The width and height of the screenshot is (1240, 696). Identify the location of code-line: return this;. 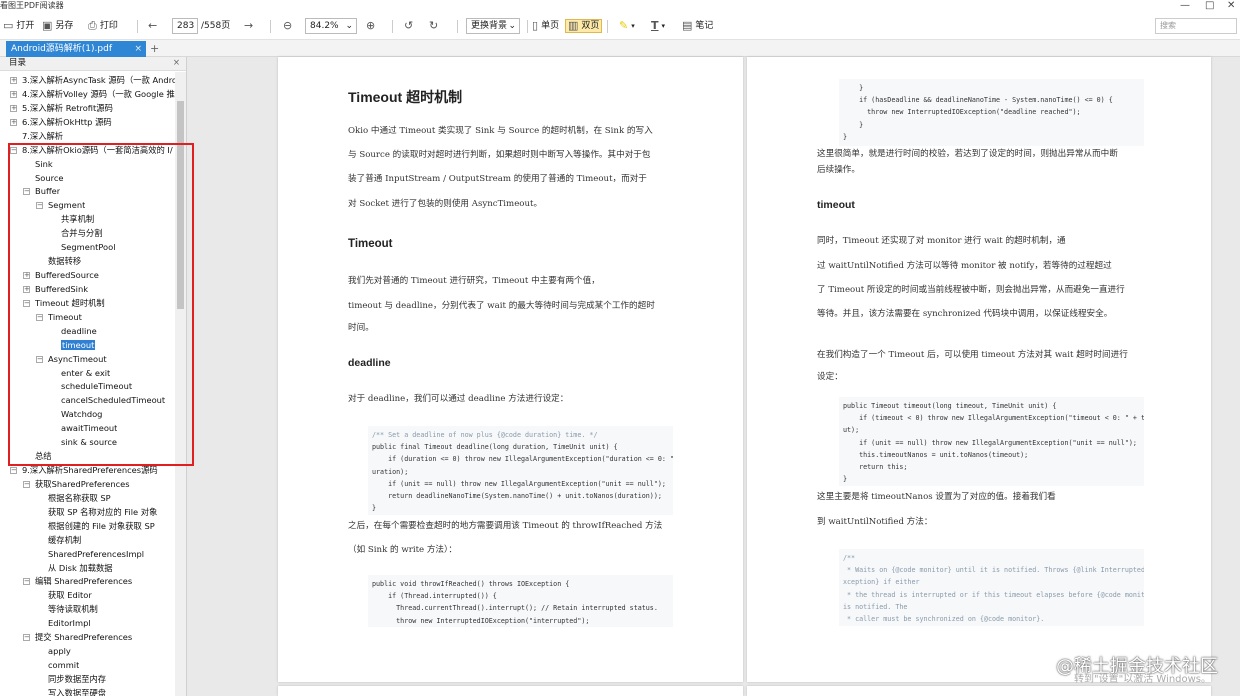
(875, 467).